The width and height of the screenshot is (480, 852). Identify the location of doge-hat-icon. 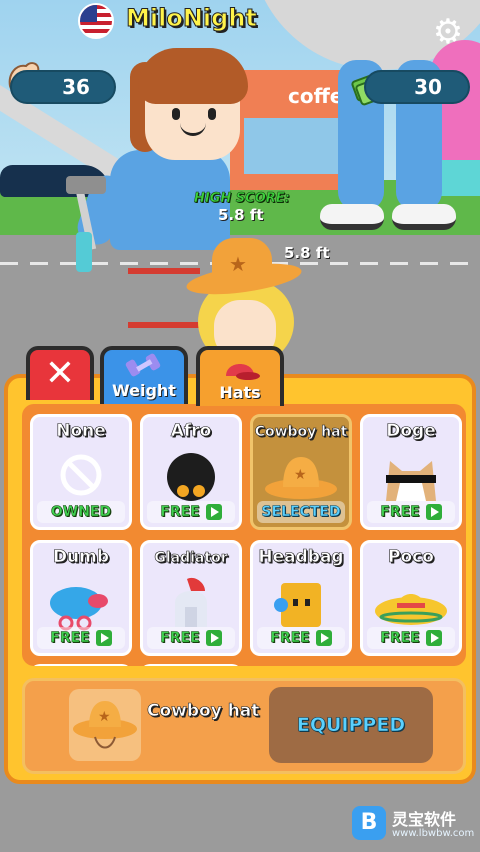
(411, 481).